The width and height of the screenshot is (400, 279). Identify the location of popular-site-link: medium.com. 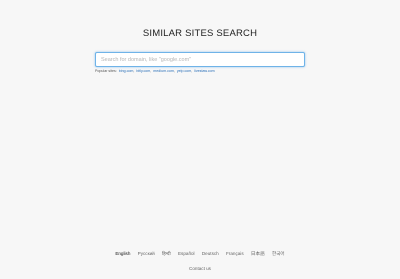
(163, 71).